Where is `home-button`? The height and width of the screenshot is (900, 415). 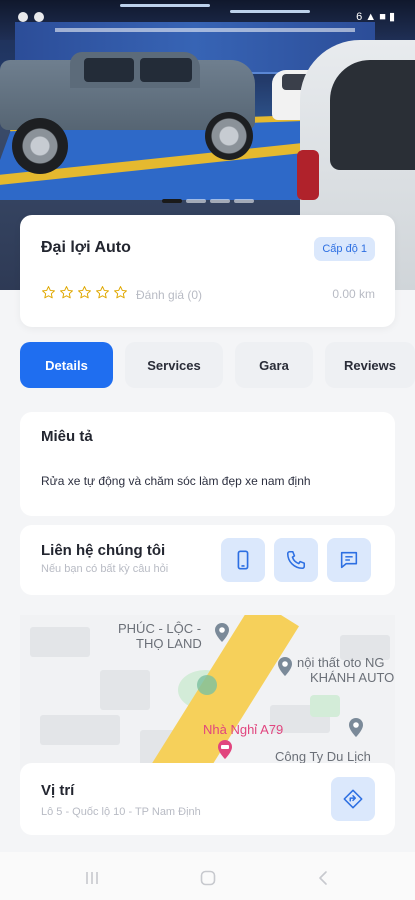 home-button is located at coordinates (208, 878).